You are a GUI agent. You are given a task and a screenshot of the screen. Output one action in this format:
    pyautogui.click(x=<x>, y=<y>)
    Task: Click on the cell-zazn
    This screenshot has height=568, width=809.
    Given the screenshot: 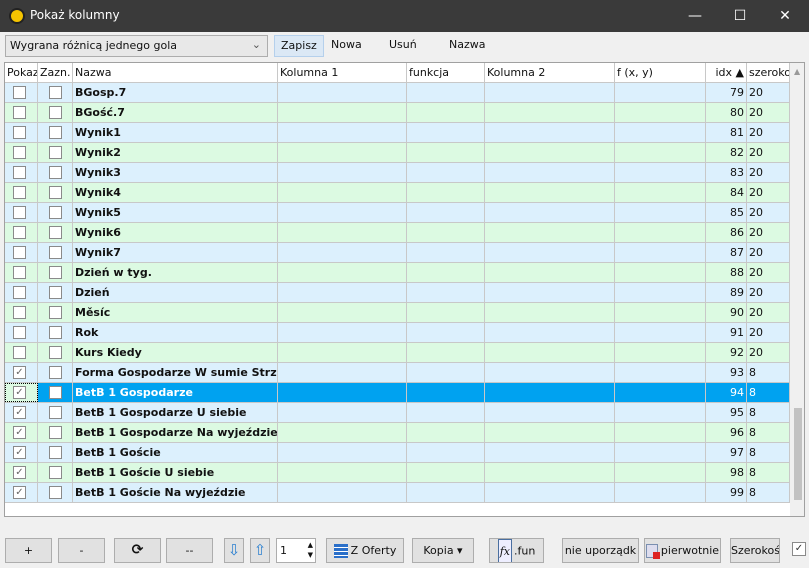 What is the action you would take?
    pyautogui.click(x=55, y=112)
    